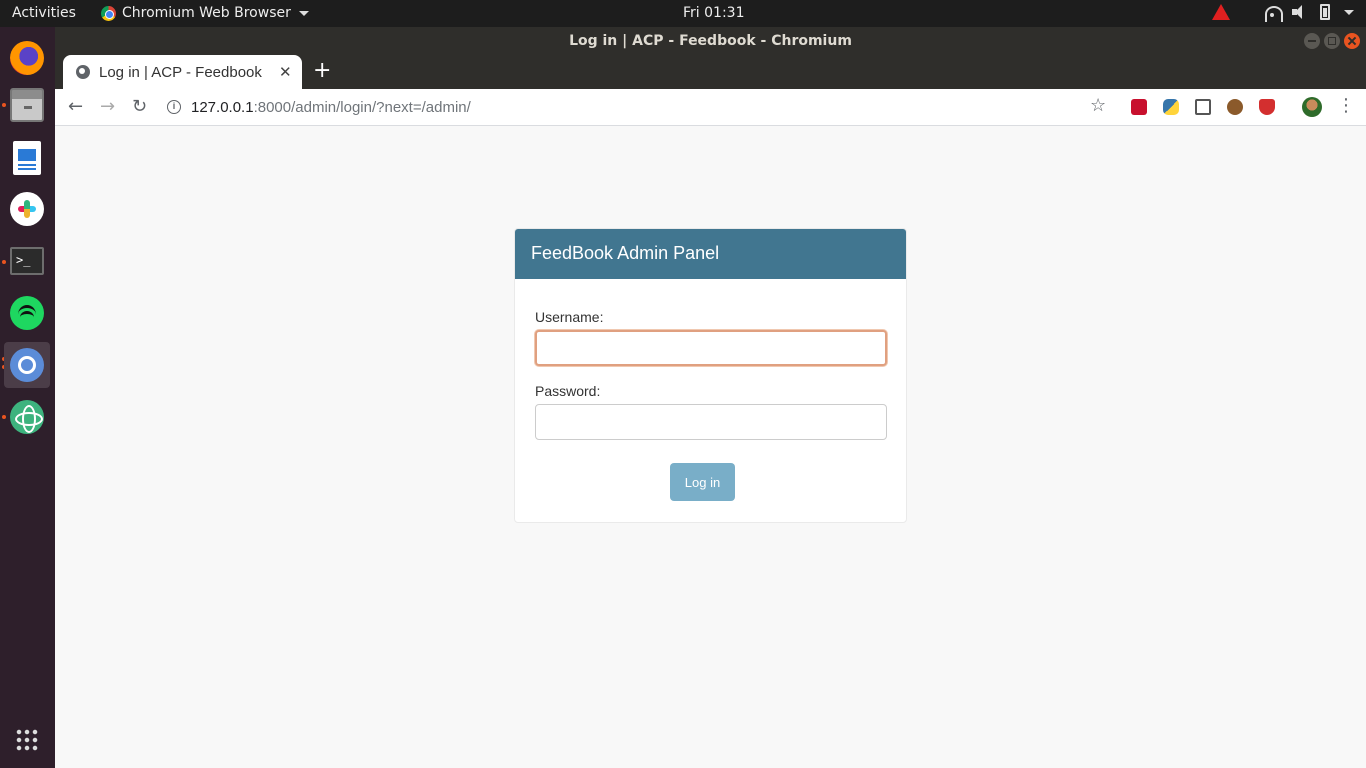  I want to click on dock-firefox, so click(27, 58).